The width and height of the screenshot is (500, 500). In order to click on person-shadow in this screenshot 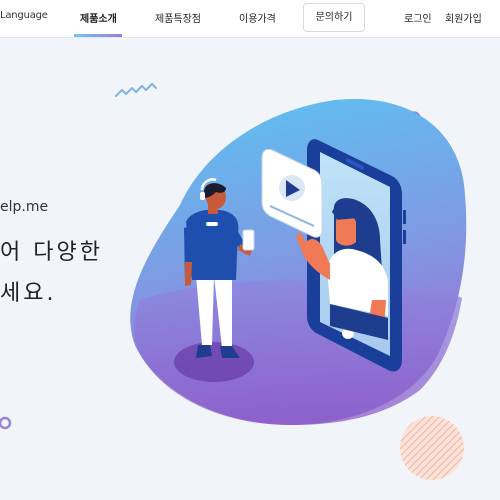, I will do `click(214, 362)`.